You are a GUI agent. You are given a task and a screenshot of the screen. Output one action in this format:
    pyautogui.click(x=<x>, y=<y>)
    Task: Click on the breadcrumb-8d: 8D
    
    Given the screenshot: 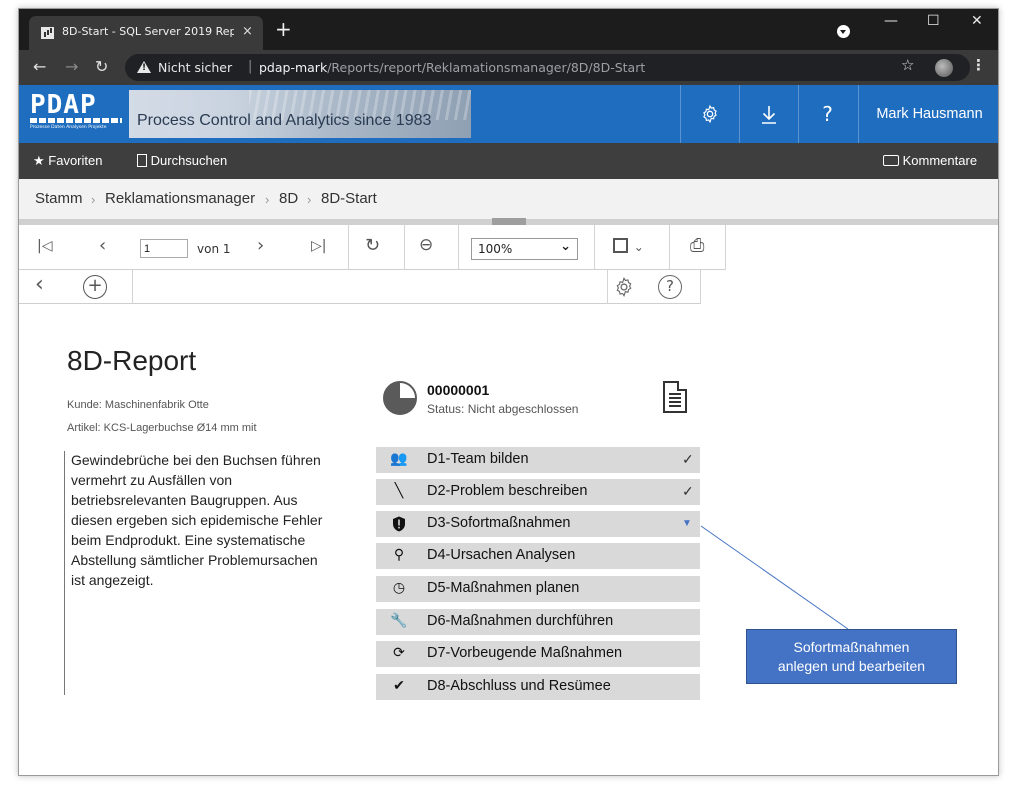 What is the action you would take?
    pyautogui.click(x=288, y=198)
    